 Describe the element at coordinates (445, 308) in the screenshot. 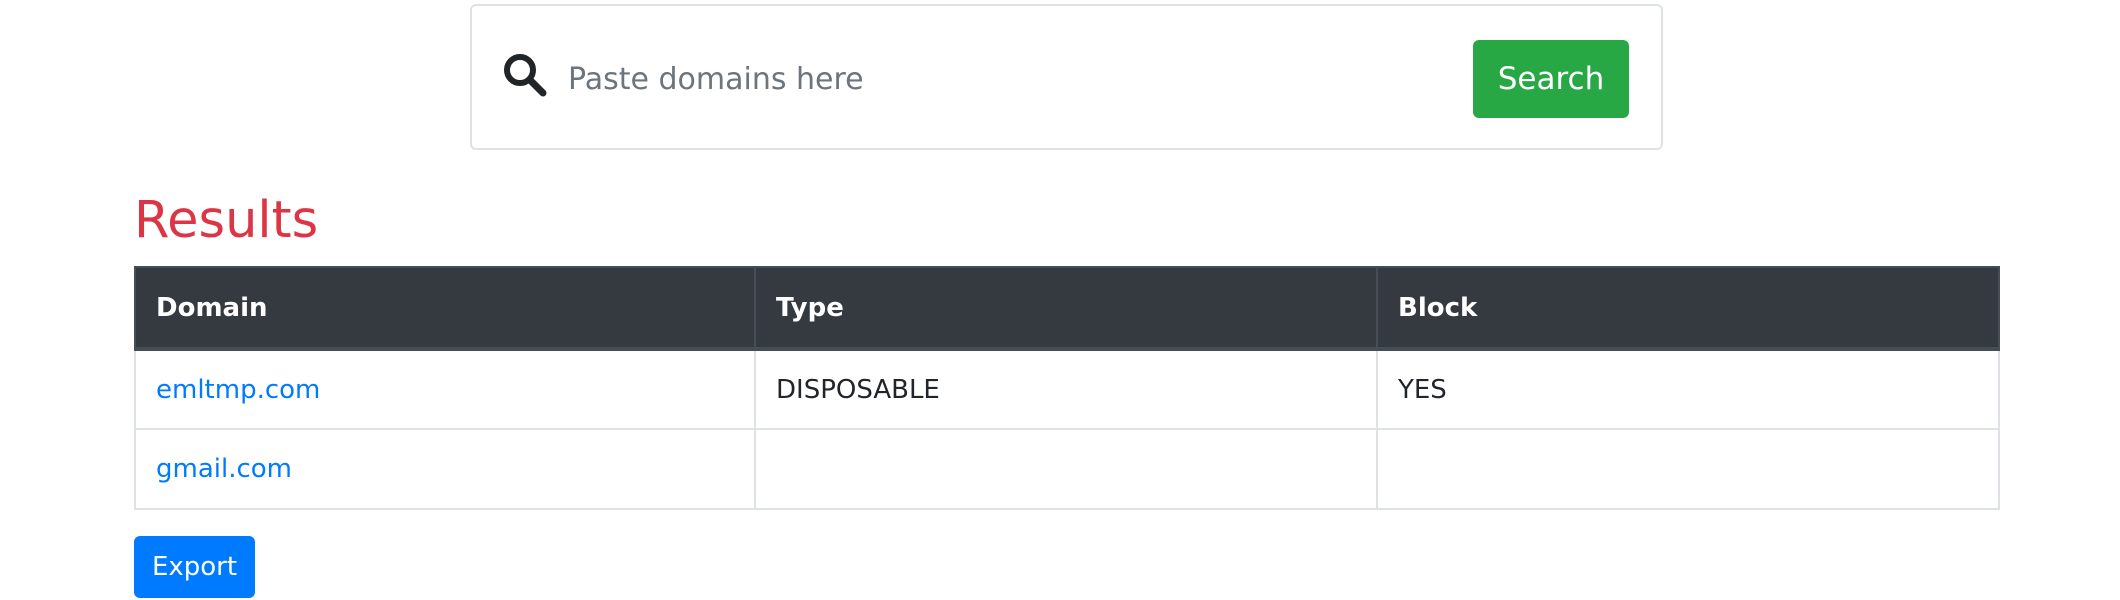

I see `column-header-domain: Domain` at that location.